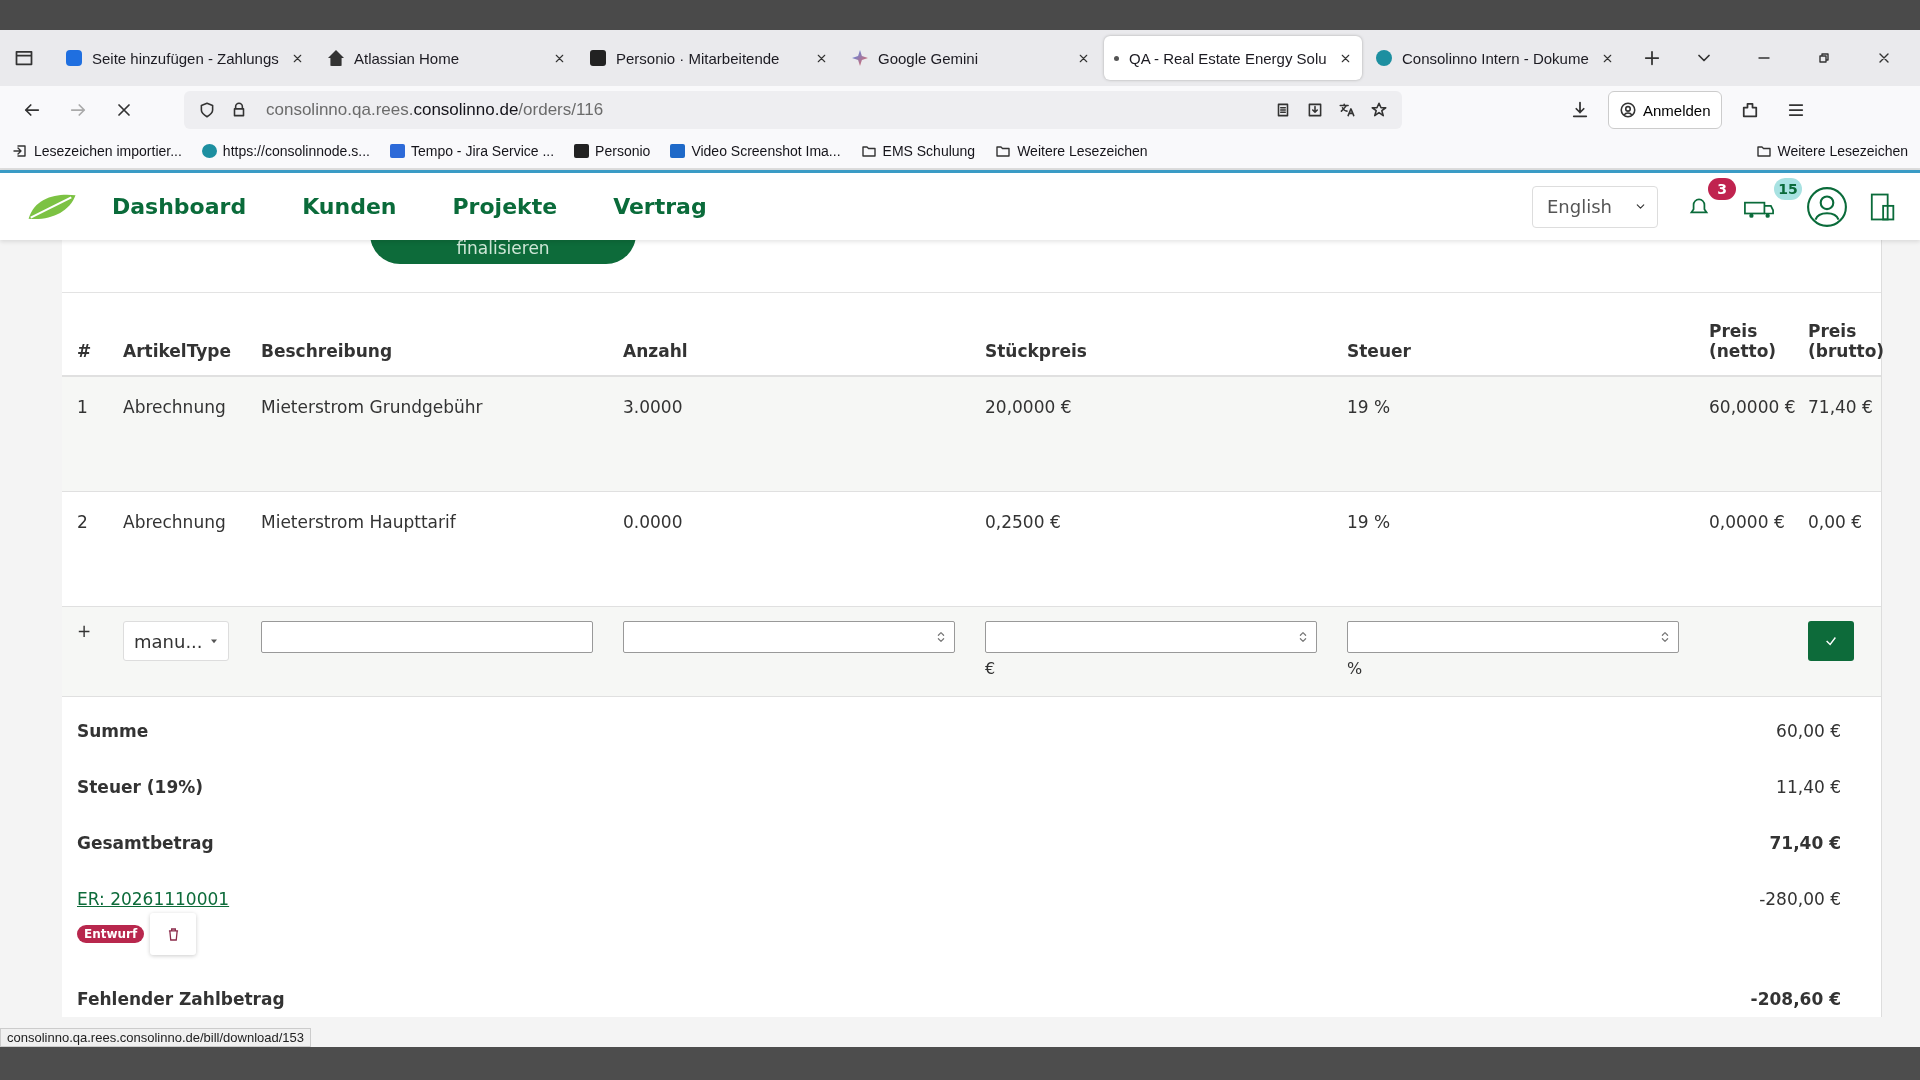 This screenshot has width=1920, height=1080. Describe the element at coordinates (1379, 110) in the screenshot. I see `star-icon` at that location.